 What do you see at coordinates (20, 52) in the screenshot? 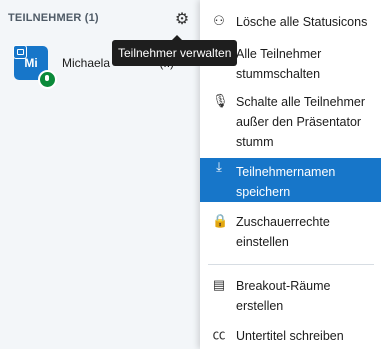
I see `presenter-icon` at bounding box center [20, 52].